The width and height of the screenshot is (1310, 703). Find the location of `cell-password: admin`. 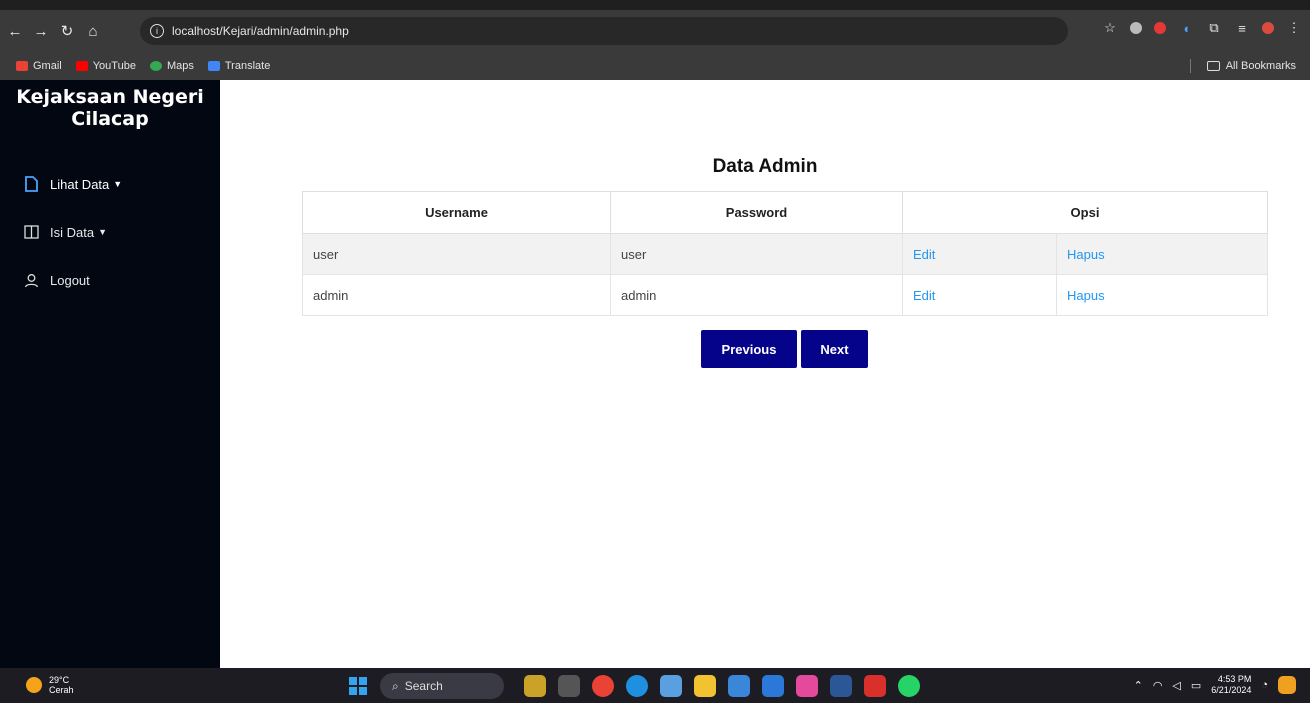

cell-password: admin is located at coordinates (756, 295).